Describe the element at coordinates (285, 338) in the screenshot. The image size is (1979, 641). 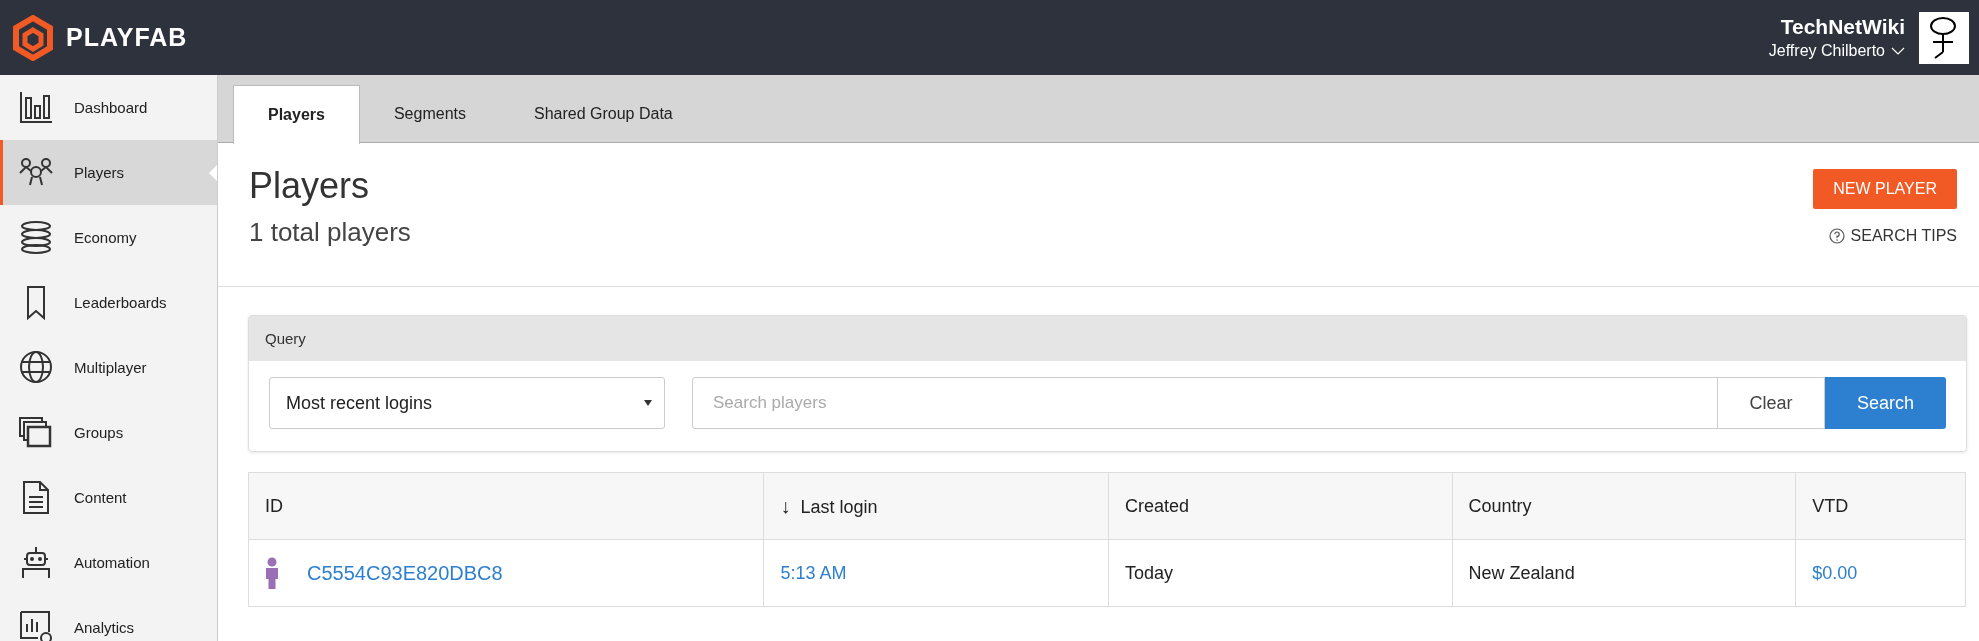
I see `query-title: Query` at that location.